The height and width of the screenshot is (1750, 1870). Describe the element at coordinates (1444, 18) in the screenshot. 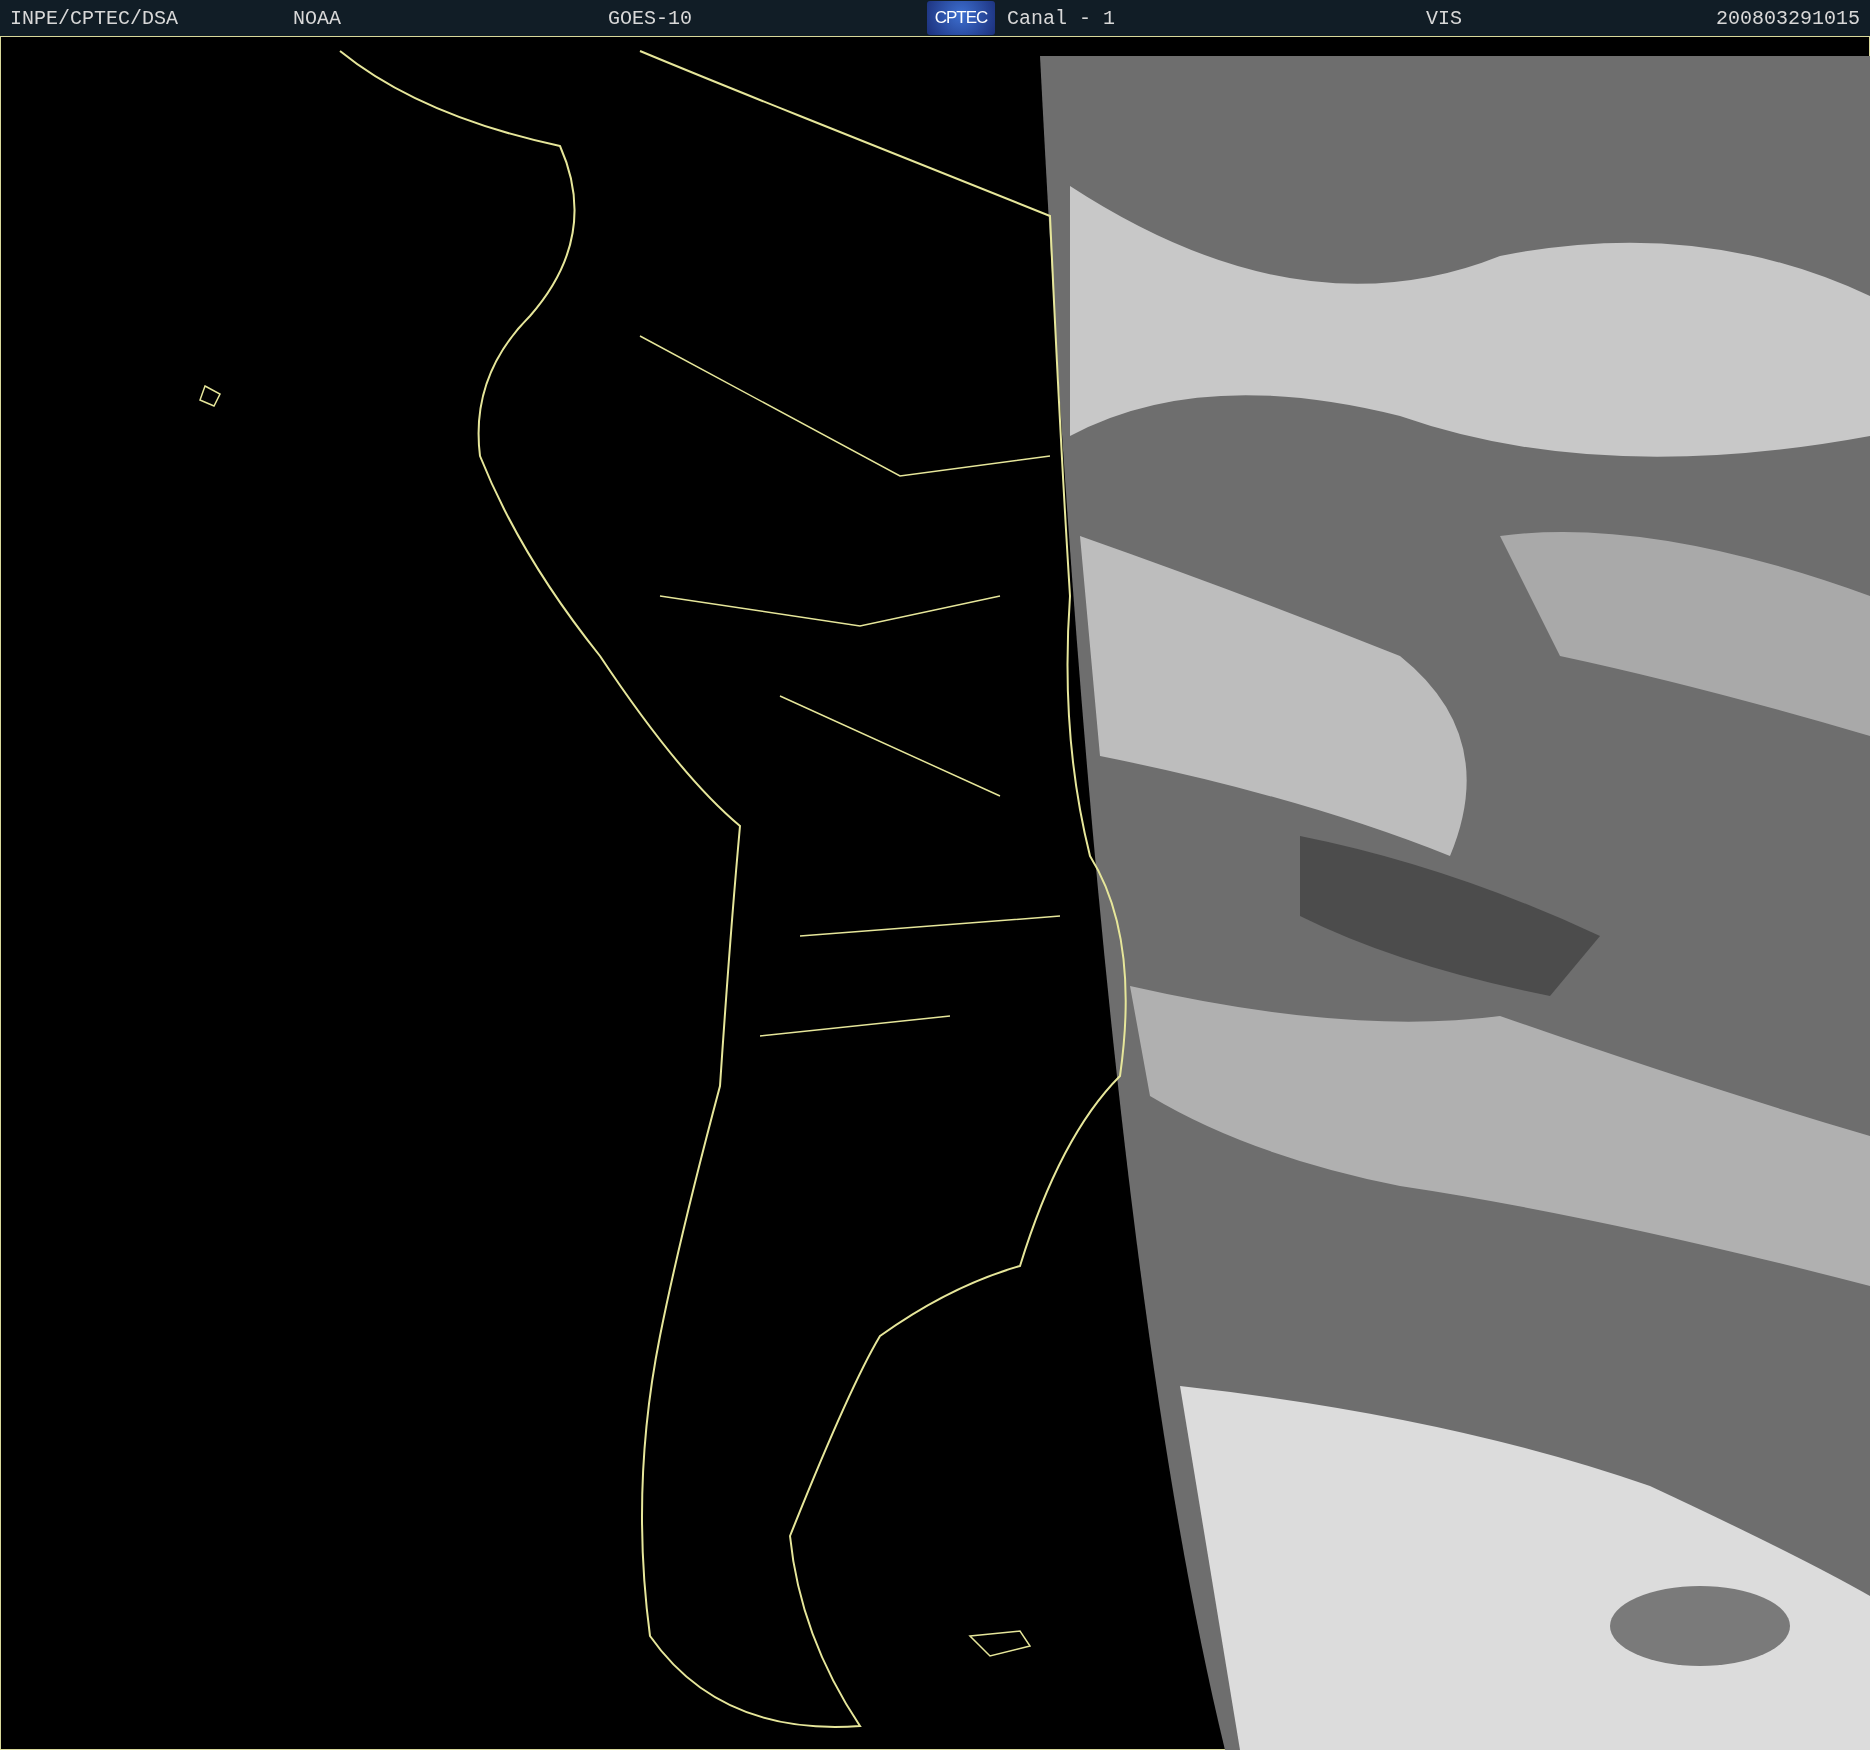

I see `header-label: VIS` at that location.